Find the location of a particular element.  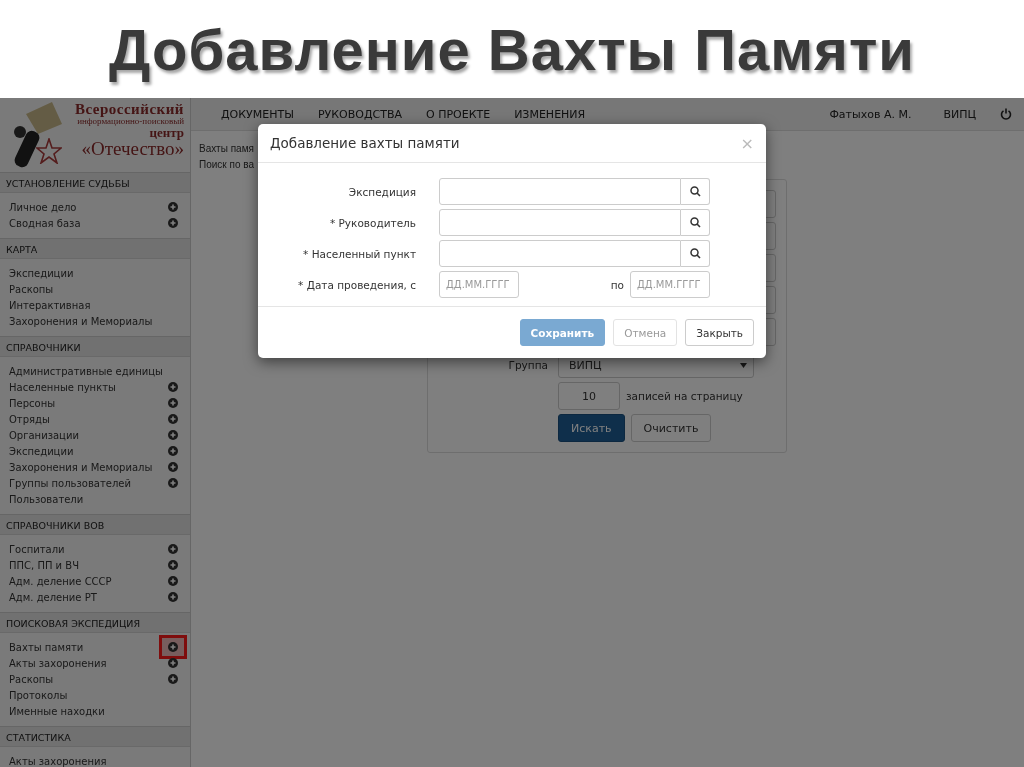

dialog-title: Добавление вахты памяти is located at coordinates (365, 143).